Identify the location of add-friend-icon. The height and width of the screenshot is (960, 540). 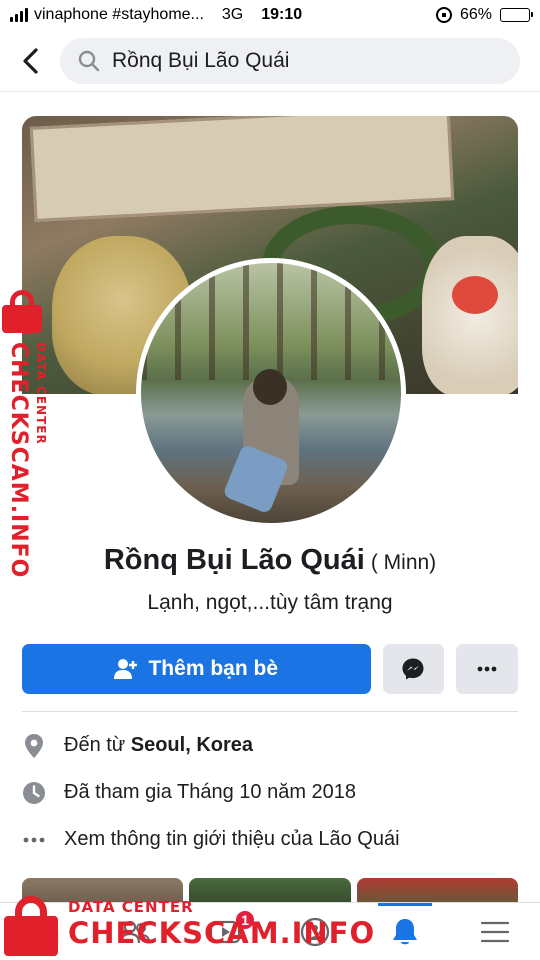
(126, 669).